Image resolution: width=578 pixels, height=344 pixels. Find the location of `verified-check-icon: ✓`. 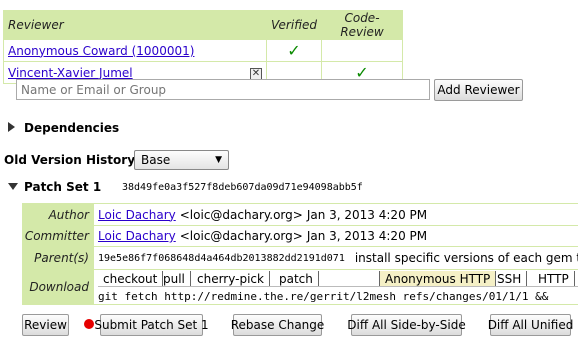

verified-check-icon: ✓ is located at coordinates (294, 50).